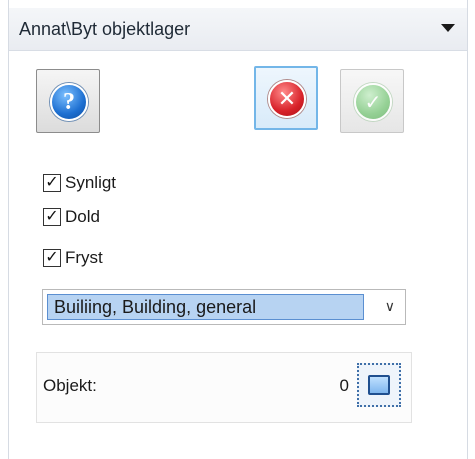  I want to click on checkbox-row-fryst: ✓ Fryst, so click(73, 258).